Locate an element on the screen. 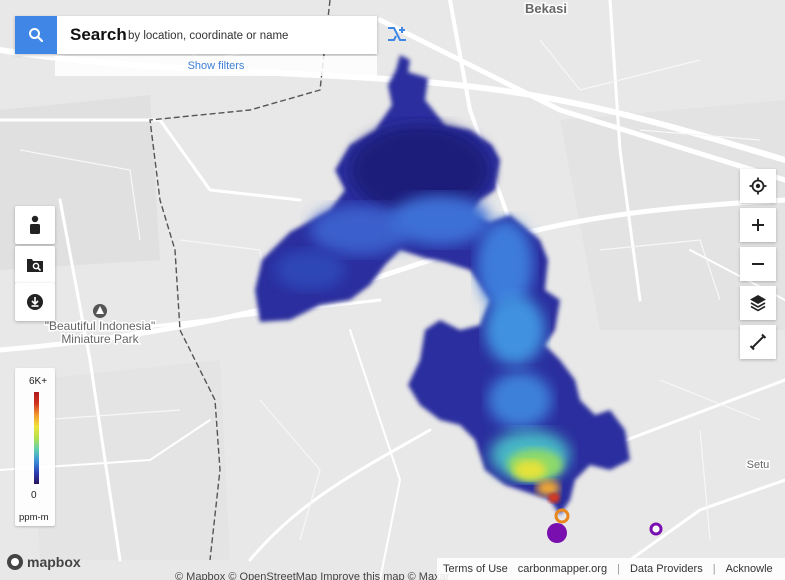 Image resolution: width=785 pixels, height=580 pixels. legend-max-label: 6K+ is located at coordinates (38, 381).